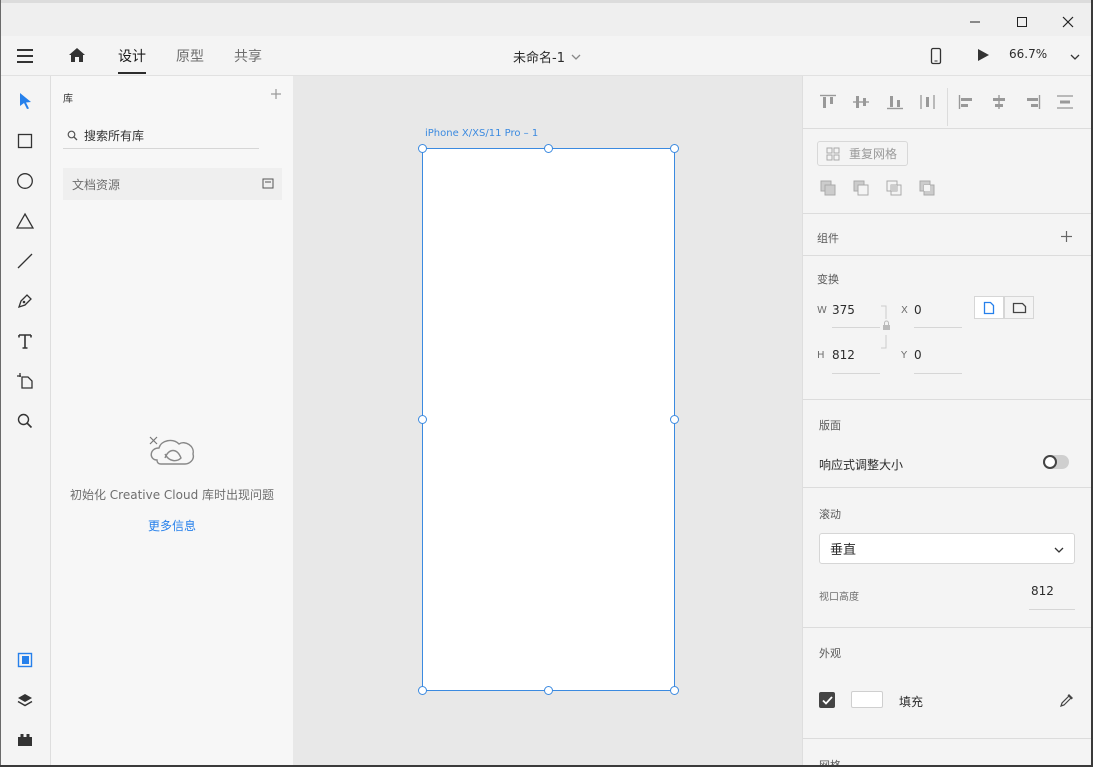 The width and height of the screenshot is (1093, 767). What do you see at coordinates (422, 419) in the screenshot?
I see `resize-handle-left` at bounding box center [422, 419].